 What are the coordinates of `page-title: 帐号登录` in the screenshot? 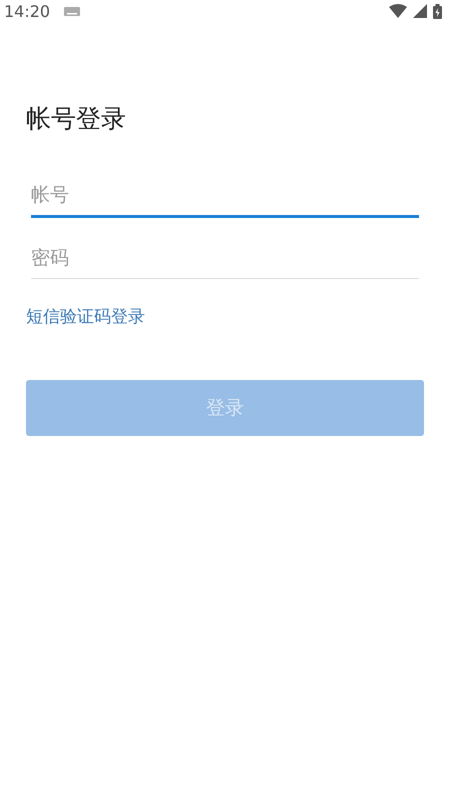 It's located at (76, 119).